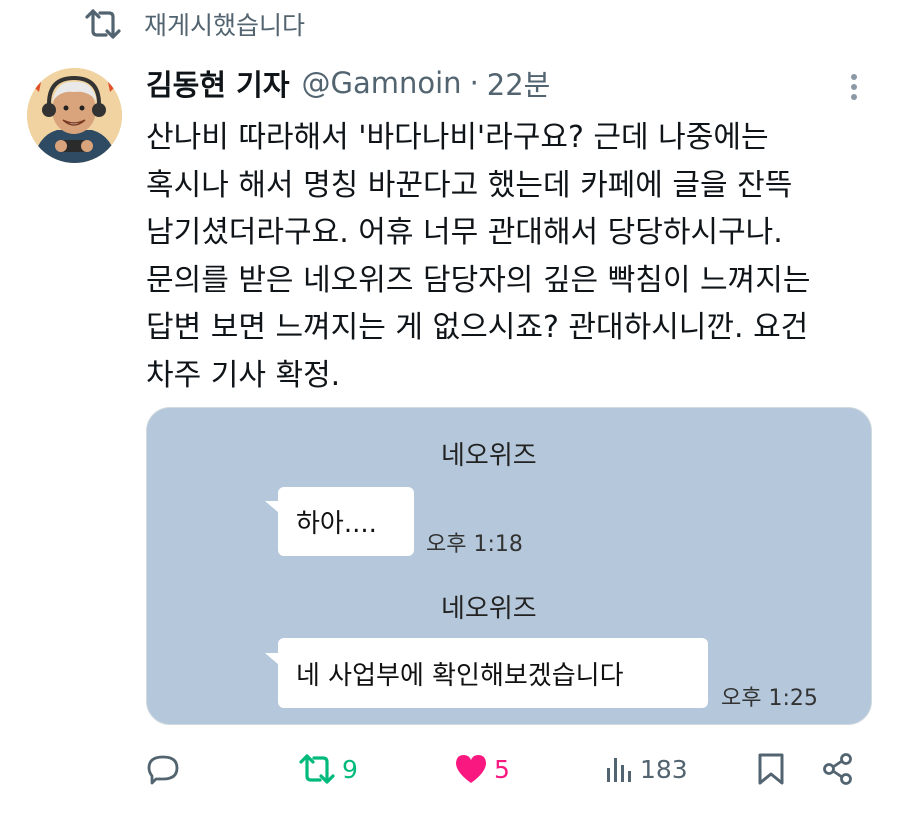 This screenshot has height=817, width=900. I want to click on bookmark-button, so click(771, 769).